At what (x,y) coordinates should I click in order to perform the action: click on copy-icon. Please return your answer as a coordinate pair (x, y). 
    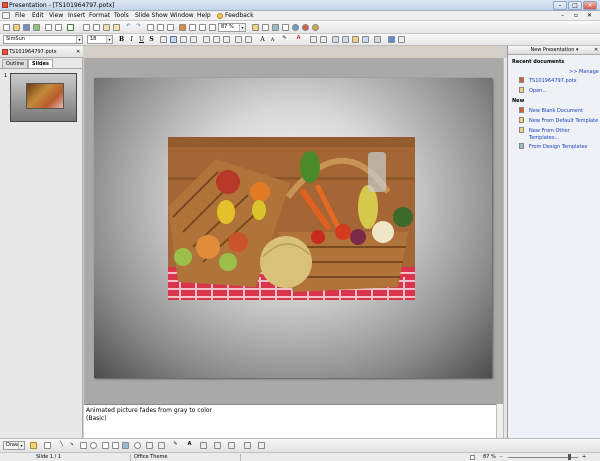
    Looking at the image, I should click on (96, 27).